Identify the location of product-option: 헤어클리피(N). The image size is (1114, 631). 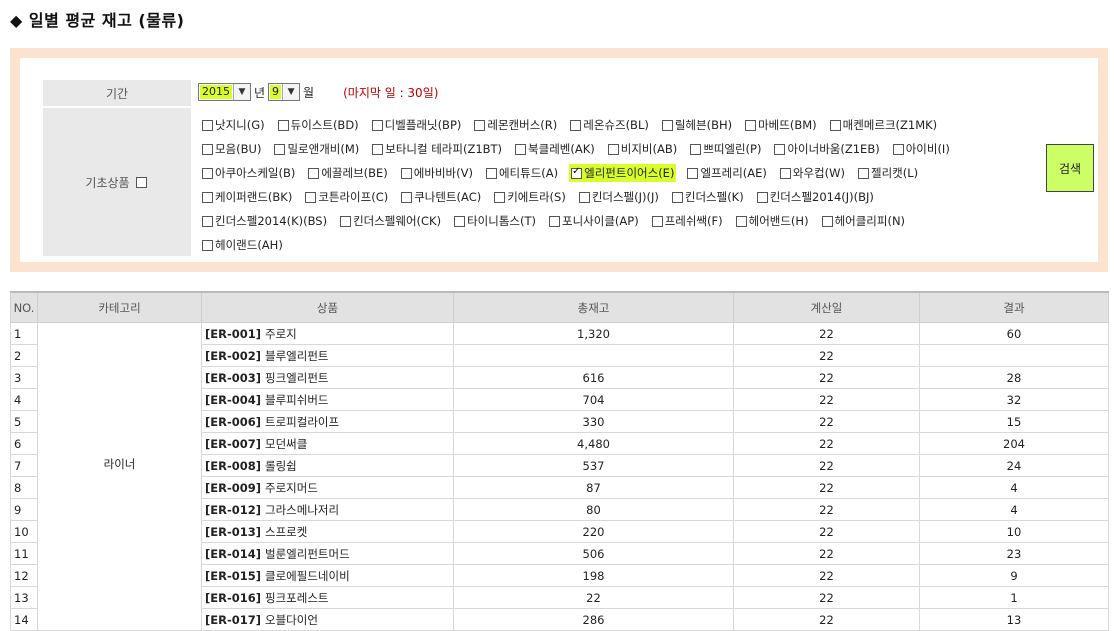
(863, 221).